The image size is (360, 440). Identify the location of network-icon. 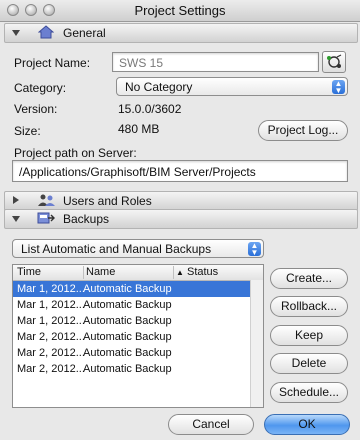
(334, 61).